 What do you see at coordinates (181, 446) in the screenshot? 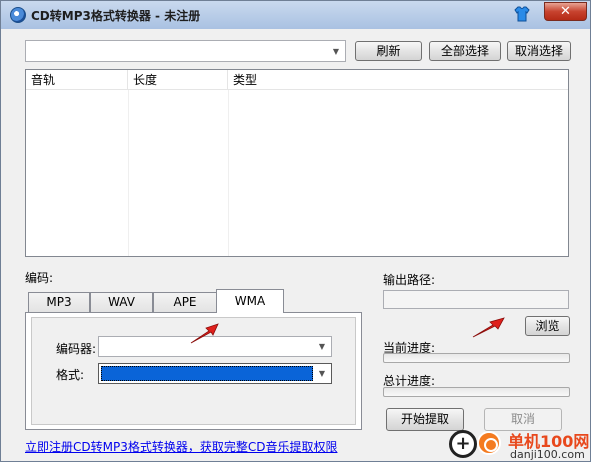
I see `register-link: 立即注册CD转MP3格式转换器，获取完整CD音乐提取权限` at bounding box center [181, 446].